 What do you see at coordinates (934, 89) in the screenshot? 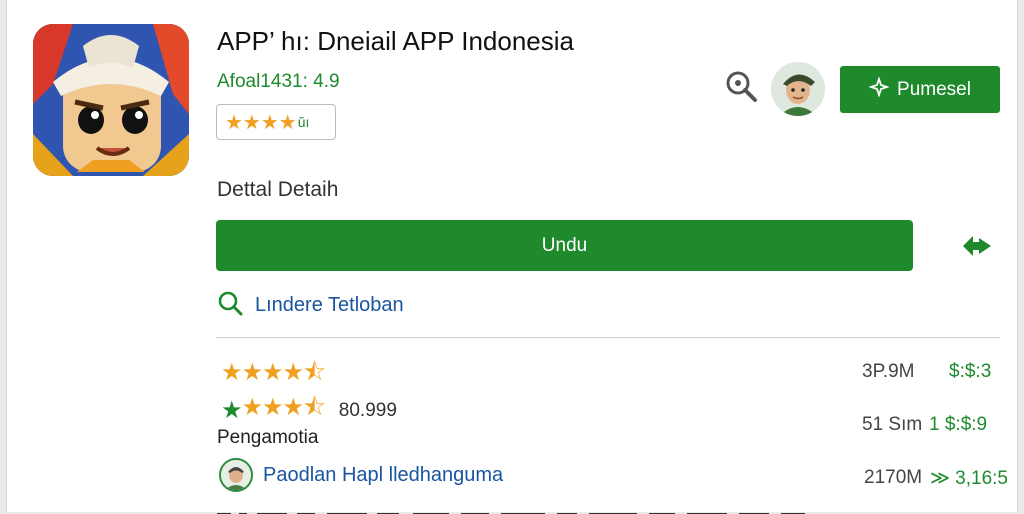
I see `purchase-label: Pumesel` at bounding box center [934, 89].